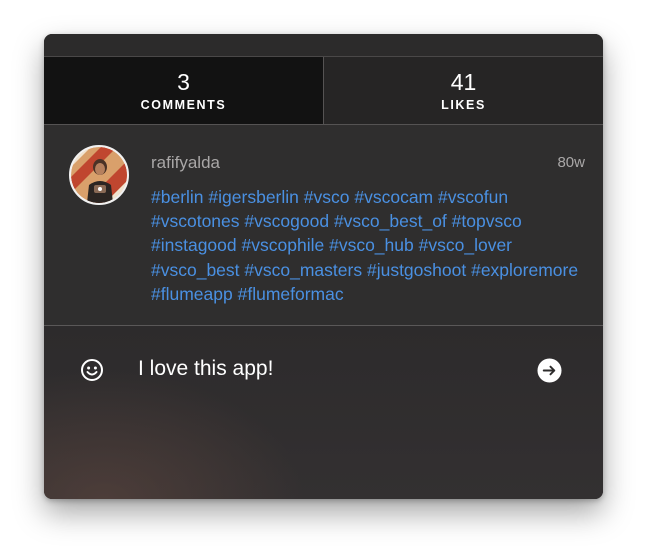 The height and width of the screenshot is (556, 652). What do you see at coordinates (323, 45) in the screenshot?
I see `title-bar` at bounding box center [323, 45].